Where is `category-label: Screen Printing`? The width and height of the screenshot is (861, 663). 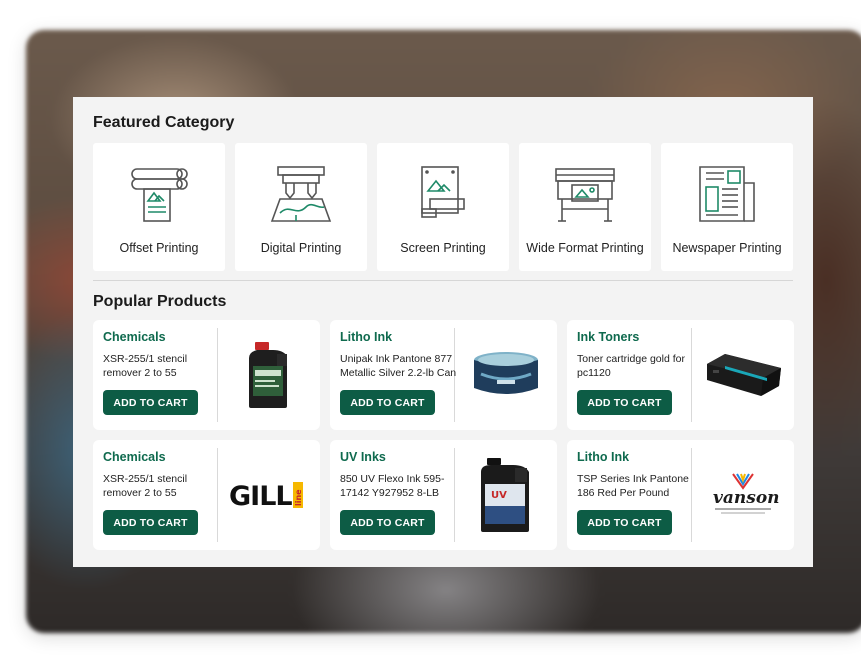
category-label: Screen Printing is located at coordinates (443, 248).